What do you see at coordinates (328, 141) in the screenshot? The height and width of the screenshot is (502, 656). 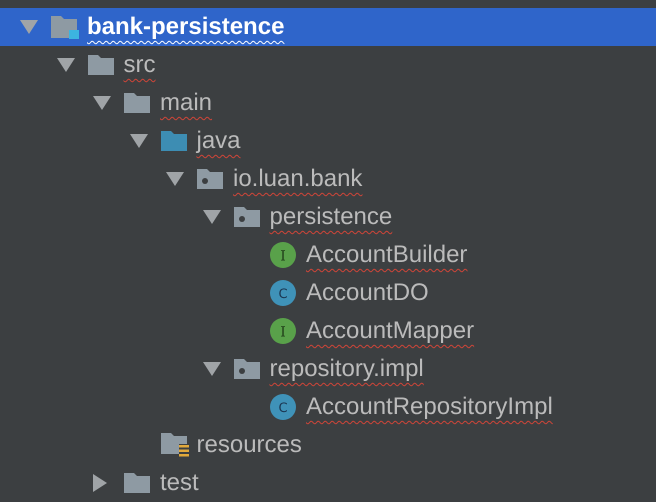 I see `tree-row: java` at bounding box center [328, 141].